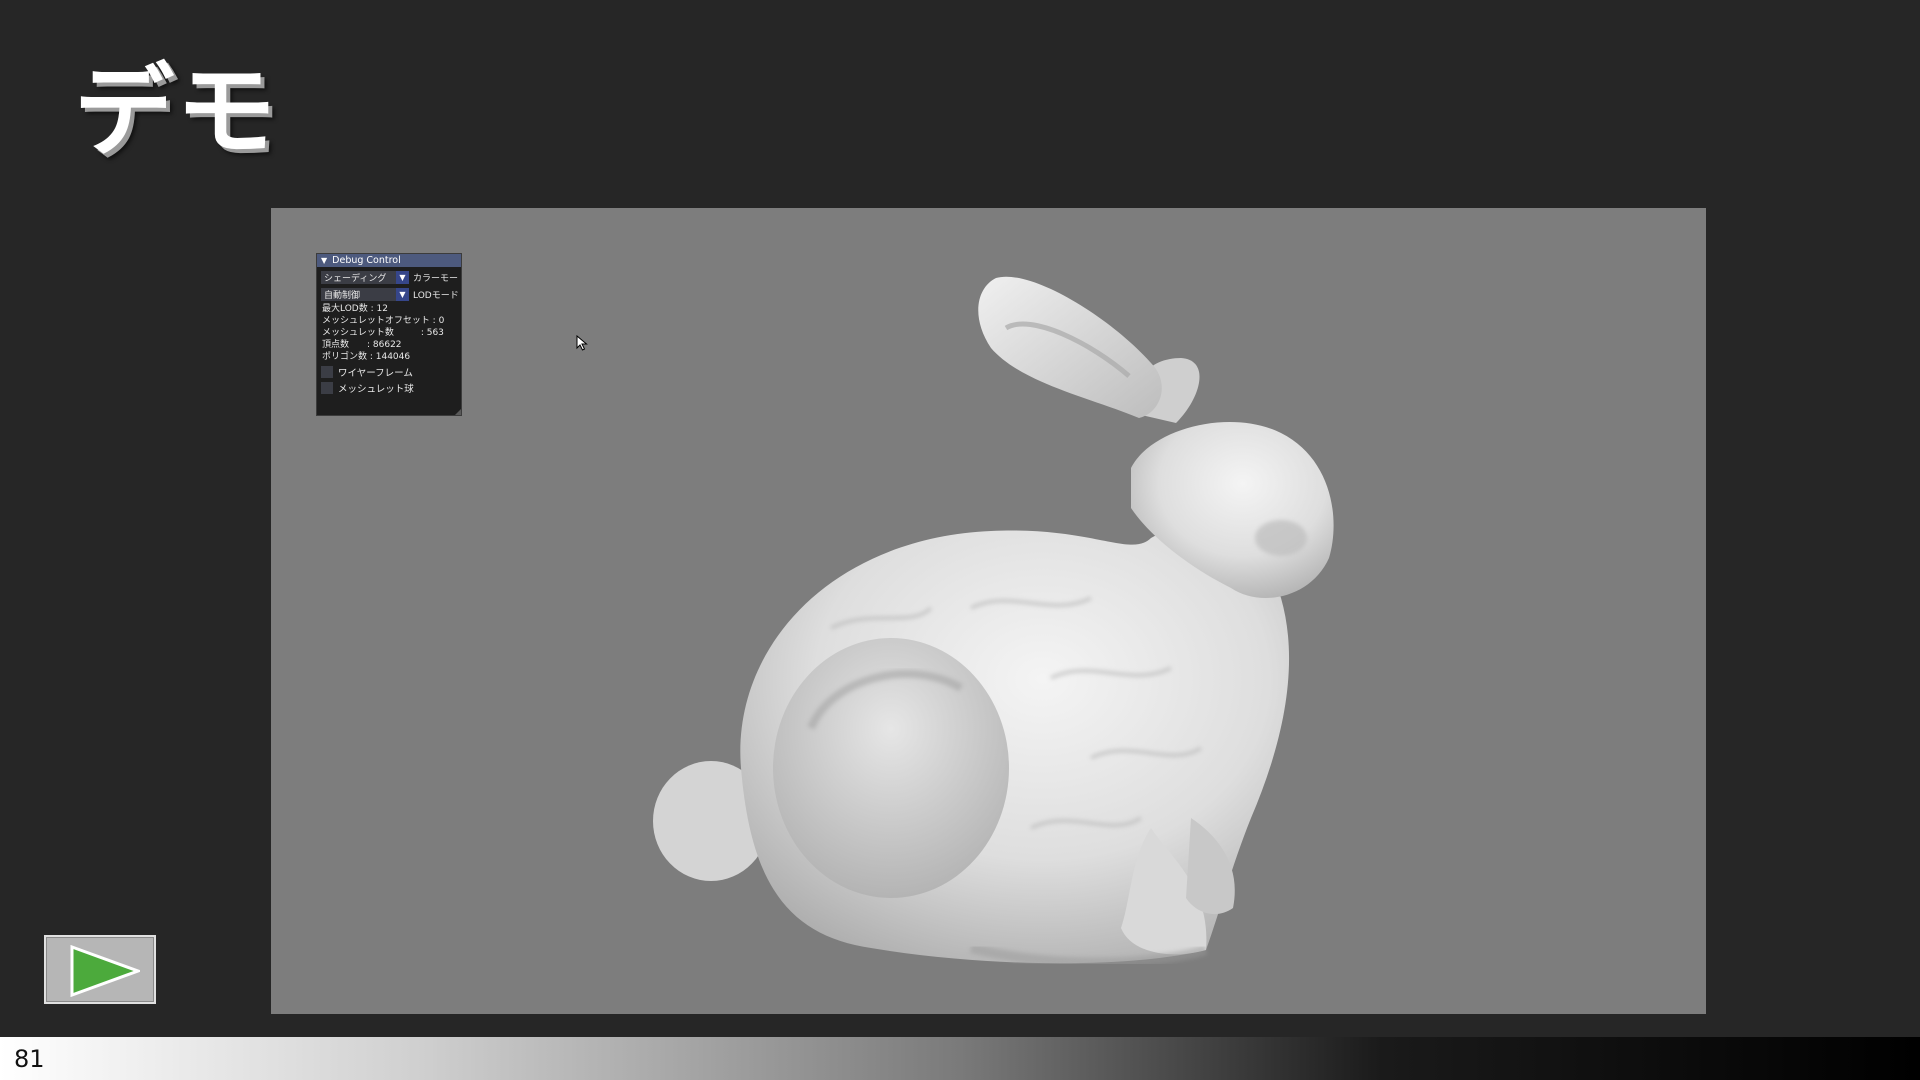 The height and width of the screenshot is (1080, 1920). Describe the element at coordinates (458, 412) in the screenshot. I see `resize-grip-icon` at that location.